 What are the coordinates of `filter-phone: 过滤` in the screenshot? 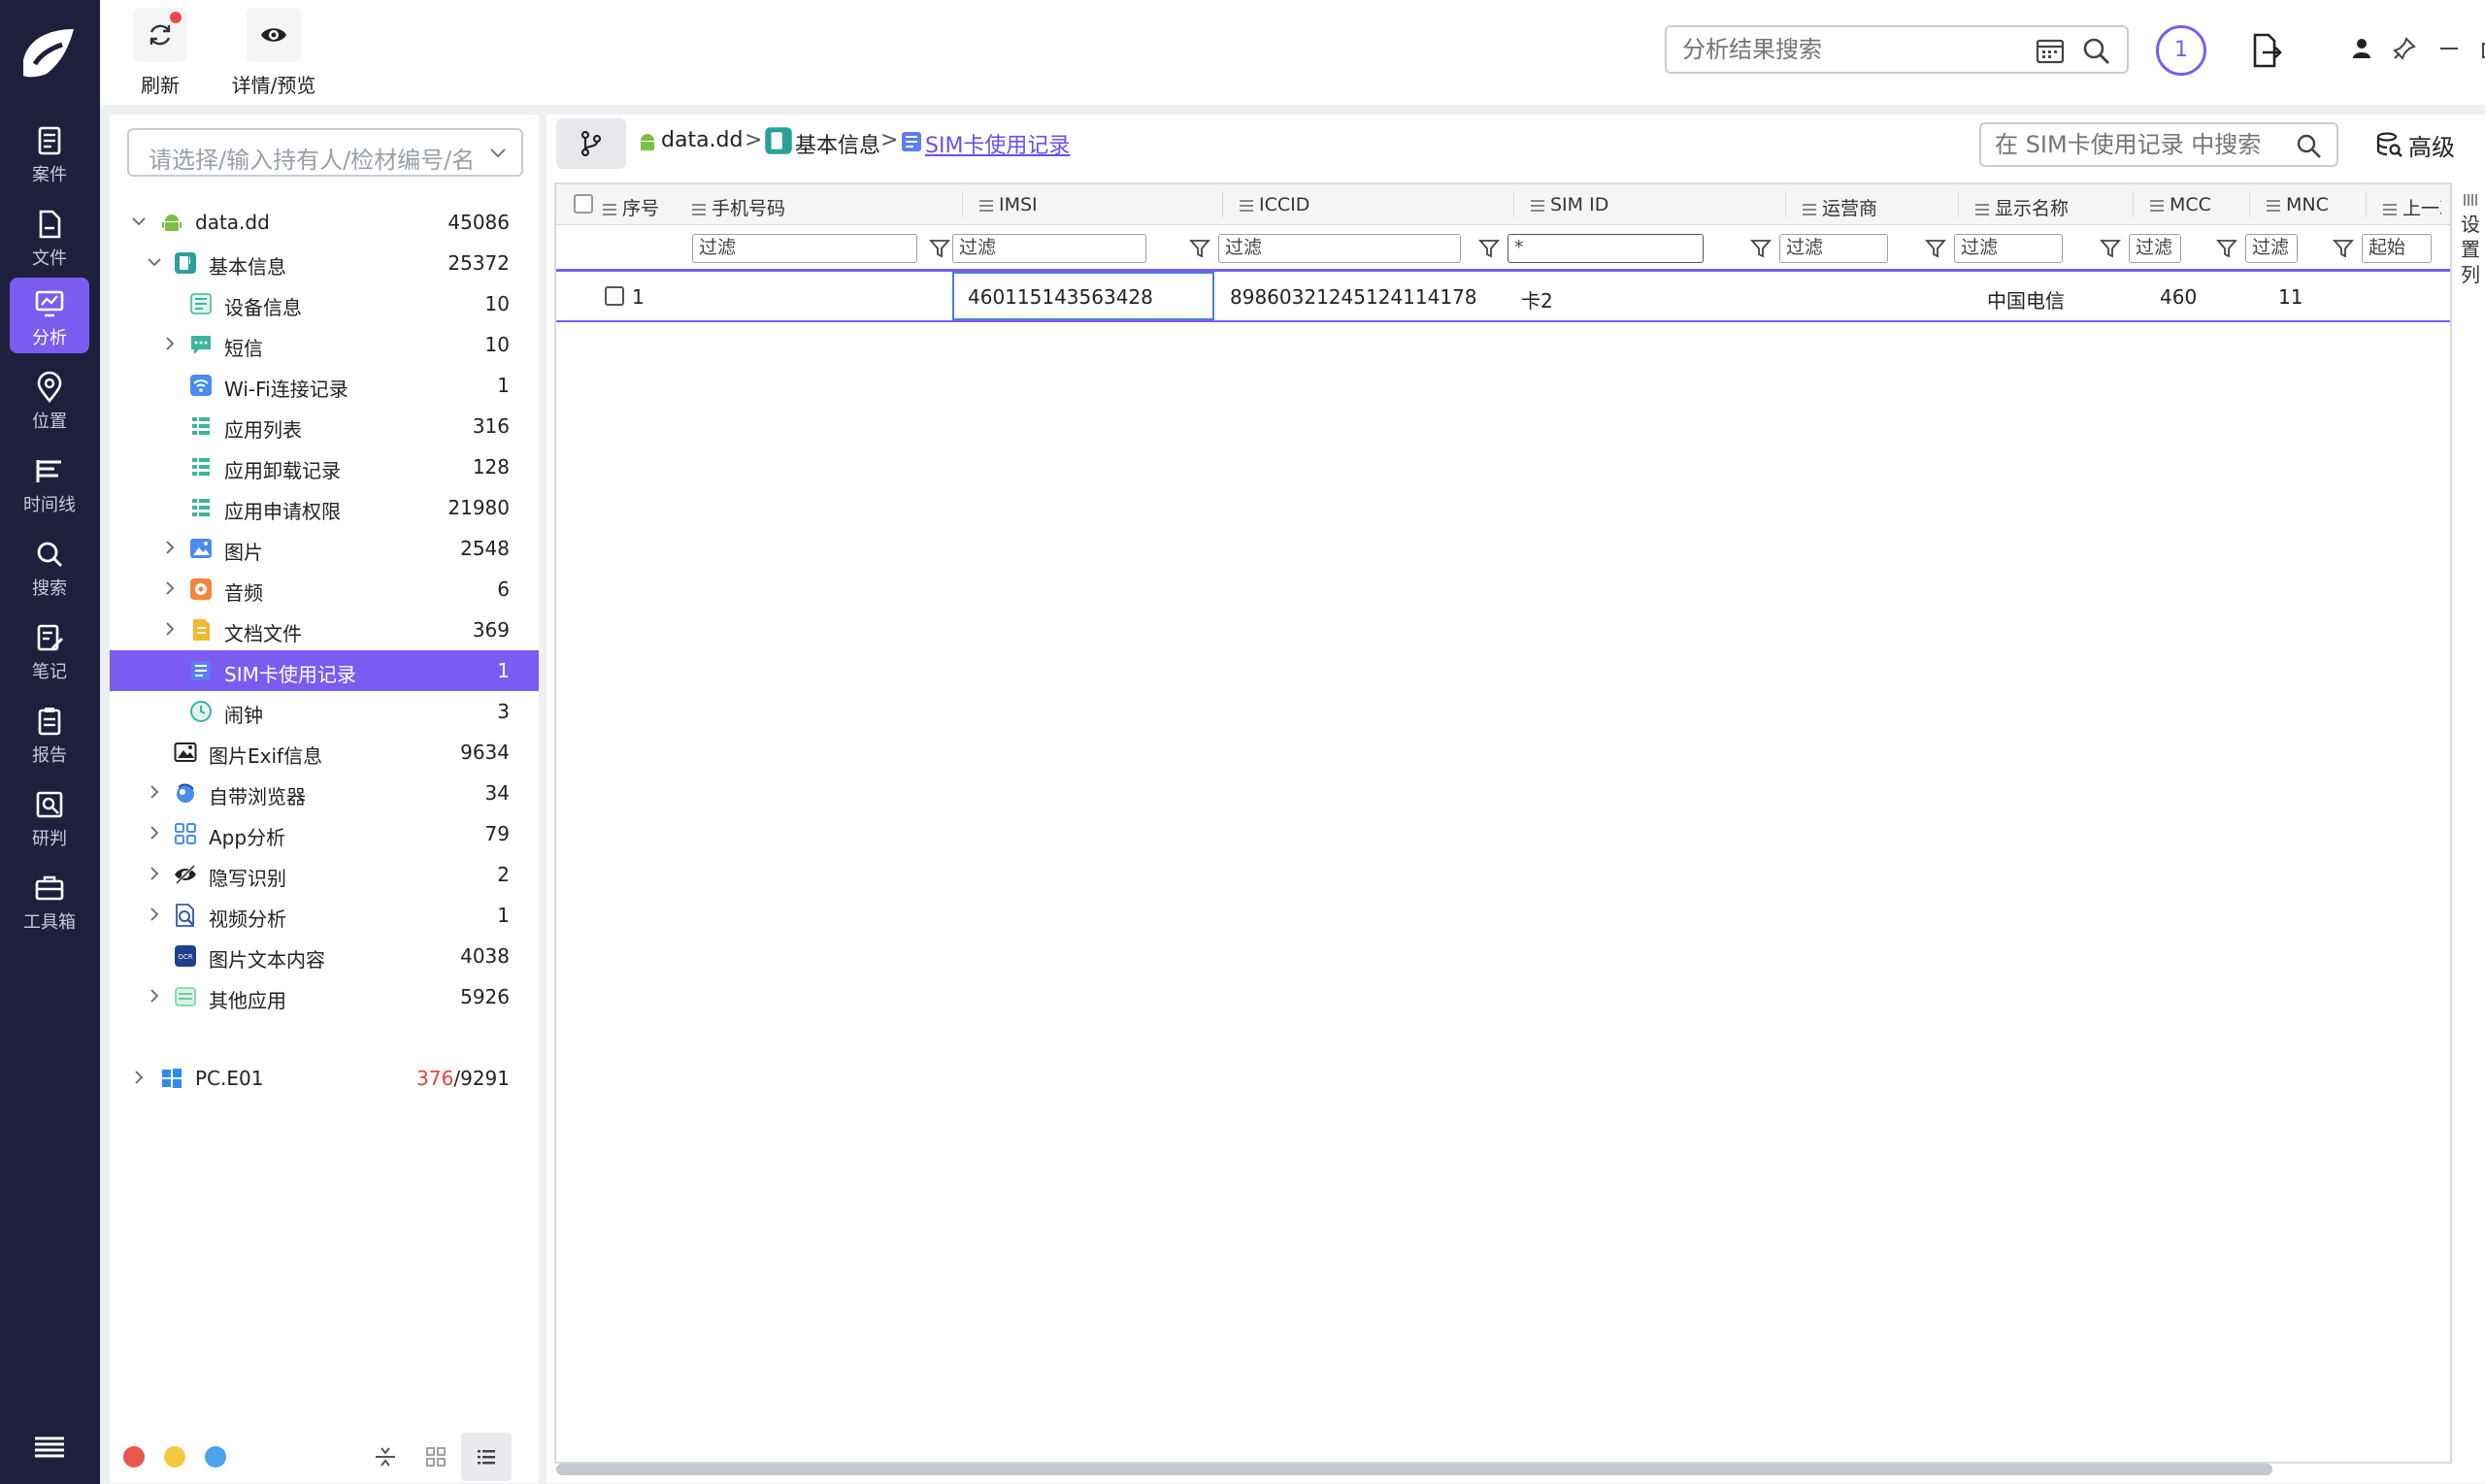 It's located at (805, 248).